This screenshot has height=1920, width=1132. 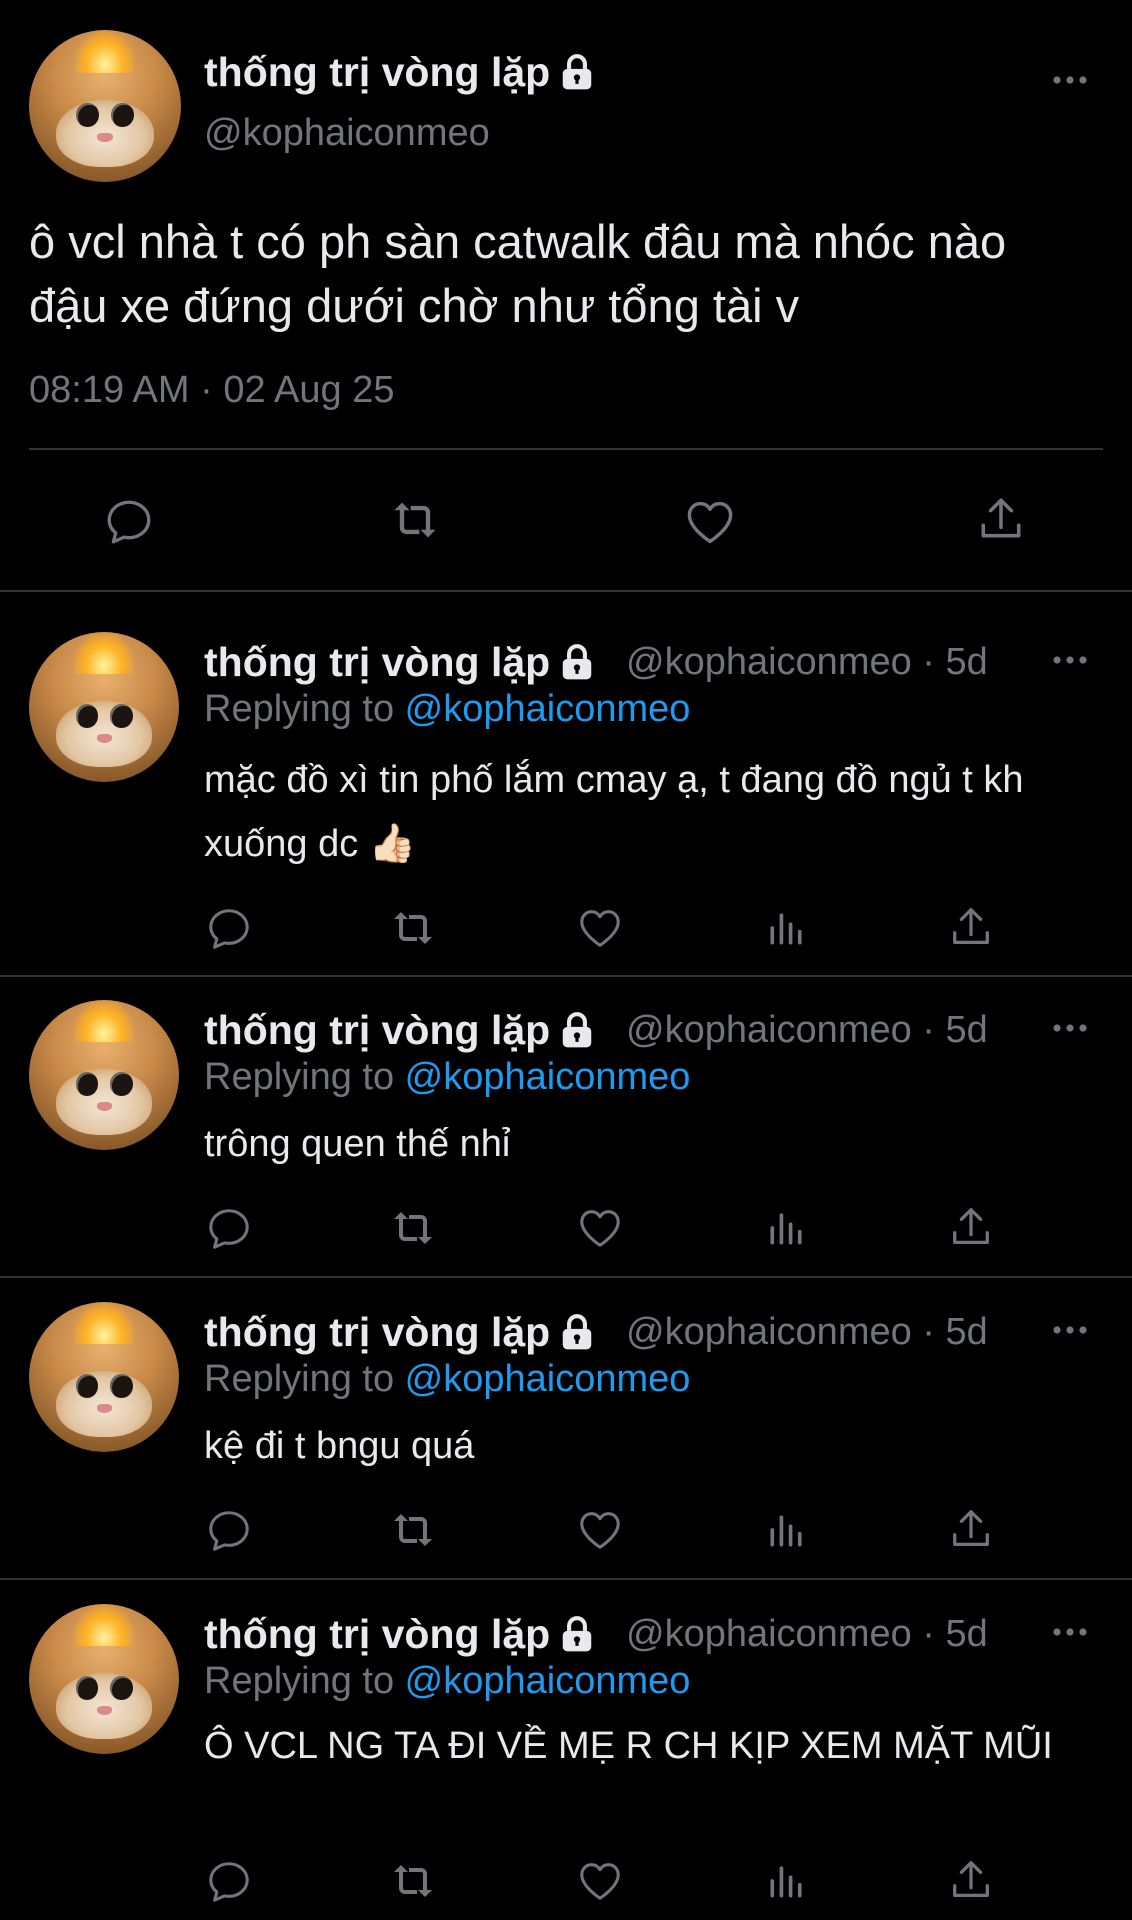 I want to click on handle: @kophaiconmeo, so click(x=347, y=133).